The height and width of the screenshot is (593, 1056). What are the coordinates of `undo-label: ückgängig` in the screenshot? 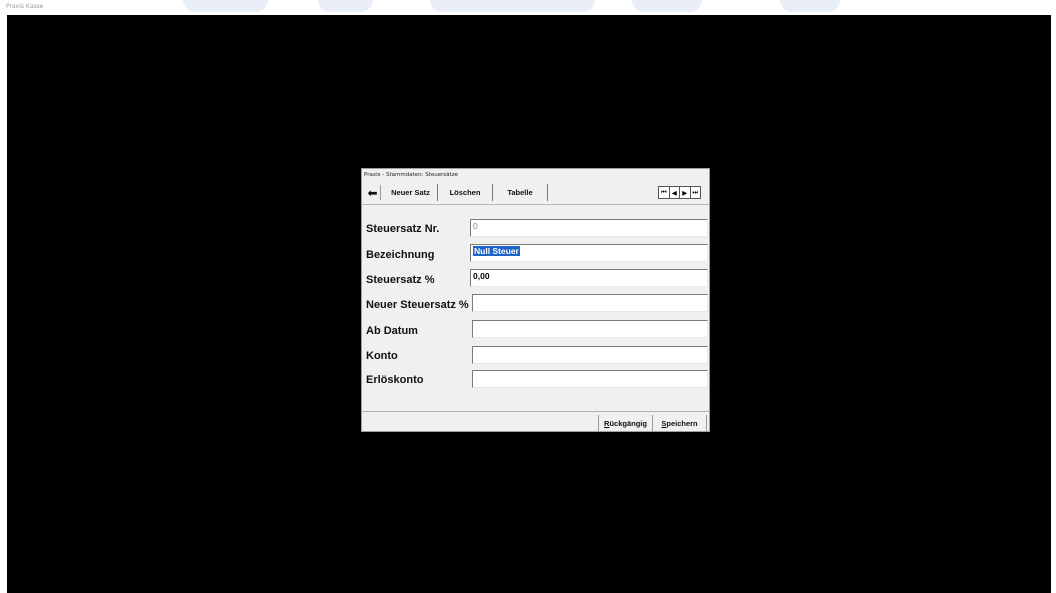 It's located at (628, 423).